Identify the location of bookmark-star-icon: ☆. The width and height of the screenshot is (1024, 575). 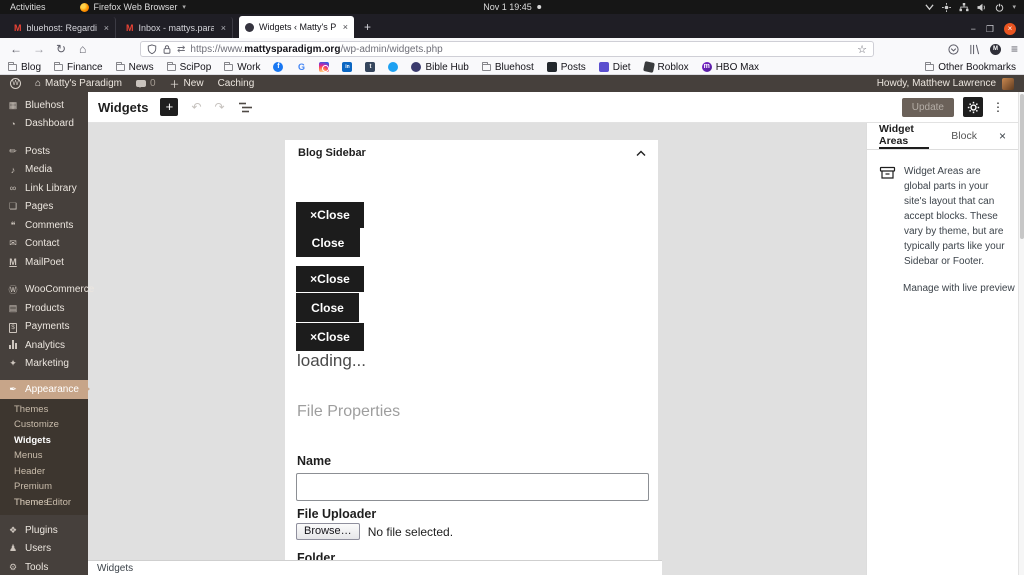
(862, 49).